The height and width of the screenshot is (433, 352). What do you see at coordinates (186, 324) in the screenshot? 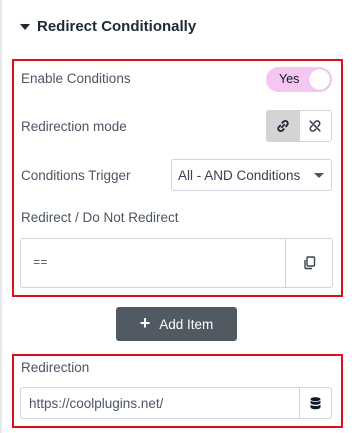
I see `add-item-label: Add Item` at bounding box center [186, 324].